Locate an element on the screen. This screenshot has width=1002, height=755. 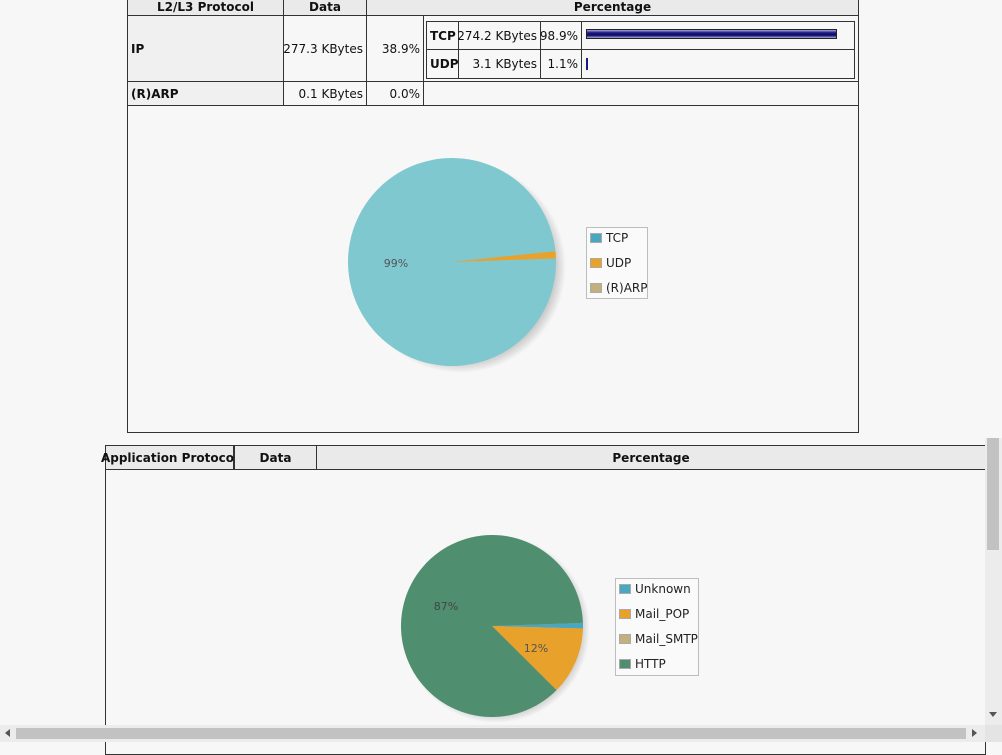
legend-item-mail-pop: Mail_POP is located at coordinates (654, 614).